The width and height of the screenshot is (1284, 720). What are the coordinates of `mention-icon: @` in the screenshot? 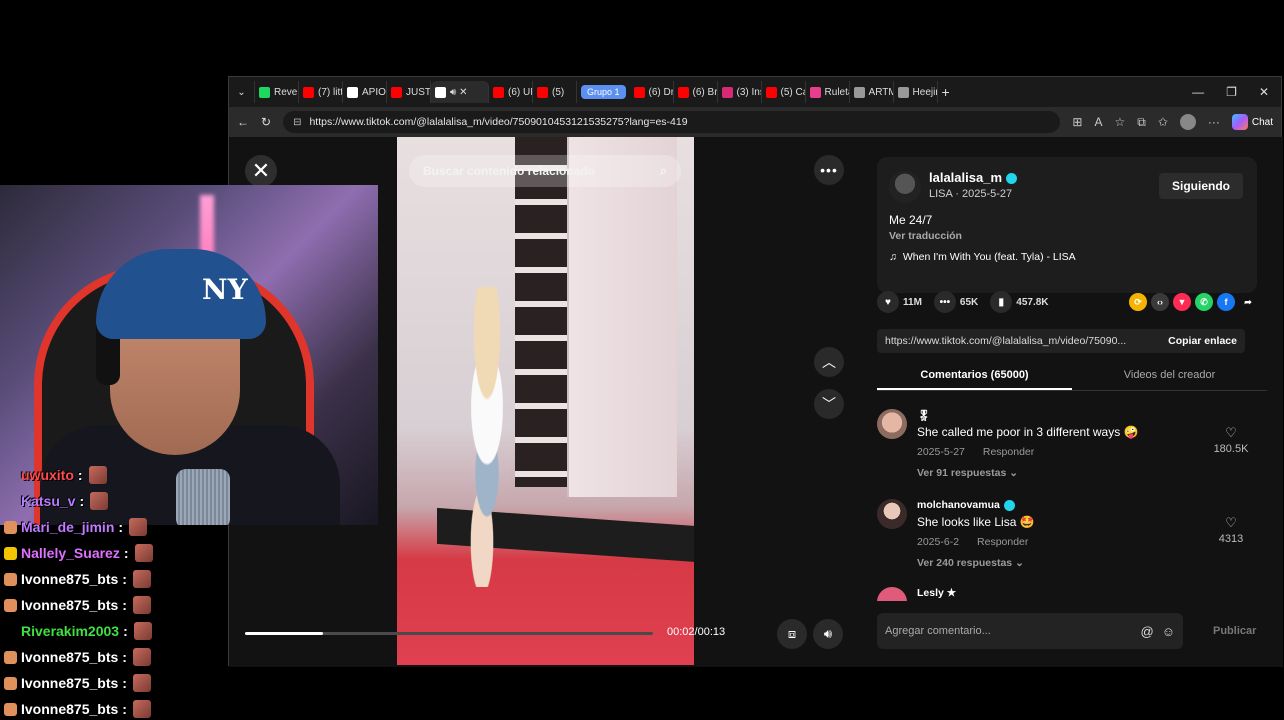 It's located at (1147, 631).